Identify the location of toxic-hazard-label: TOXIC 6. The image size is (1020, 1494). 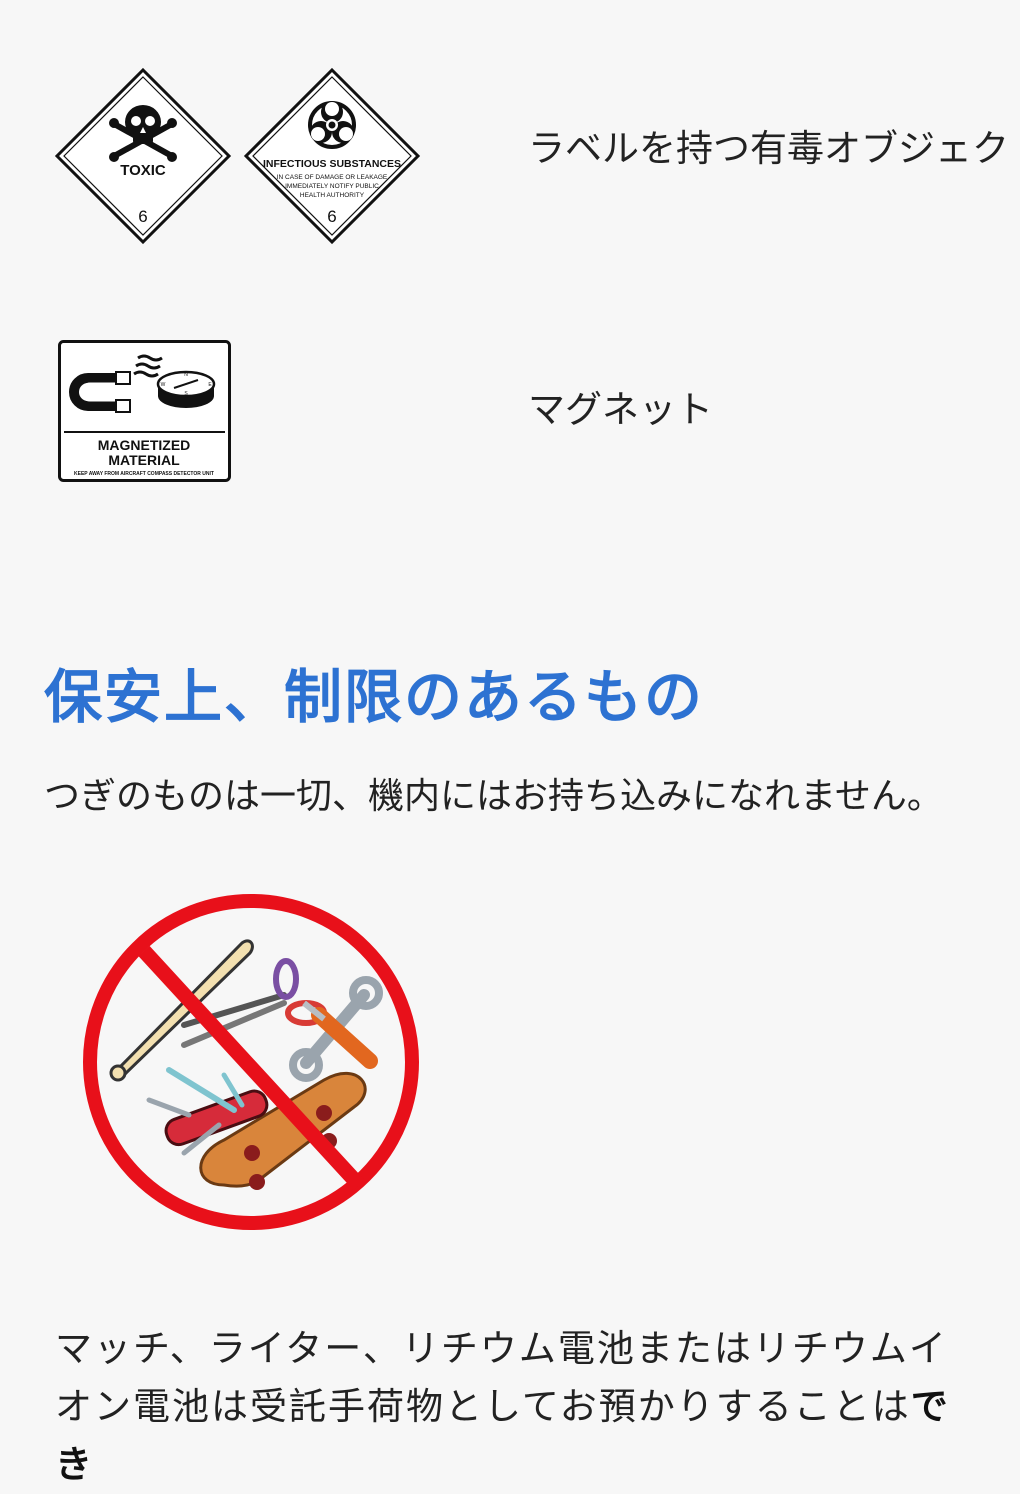
(143, 156).